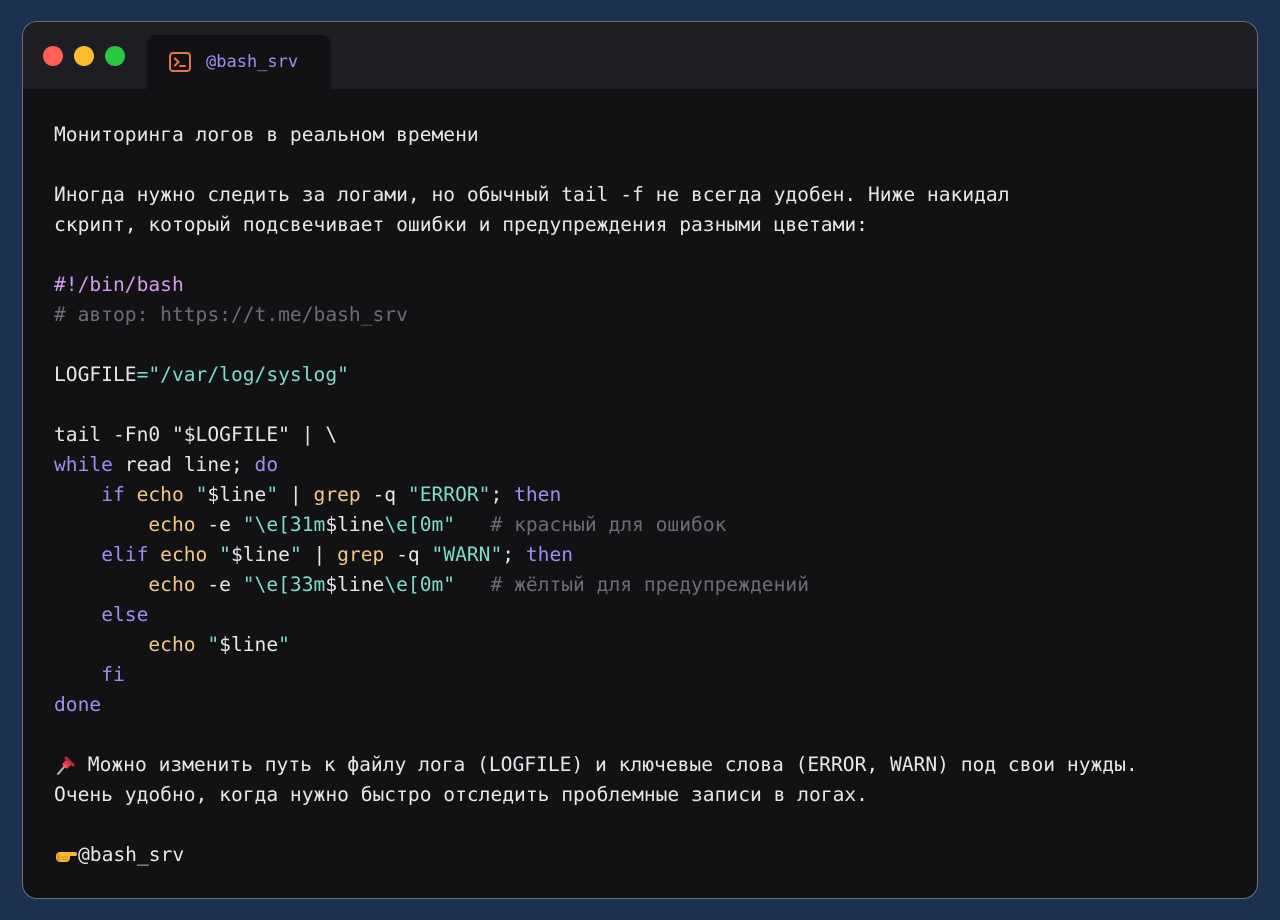  Describe the element at coordinates (651, 675) in the screenshot. I see `code-fi-line: fi` at that location.